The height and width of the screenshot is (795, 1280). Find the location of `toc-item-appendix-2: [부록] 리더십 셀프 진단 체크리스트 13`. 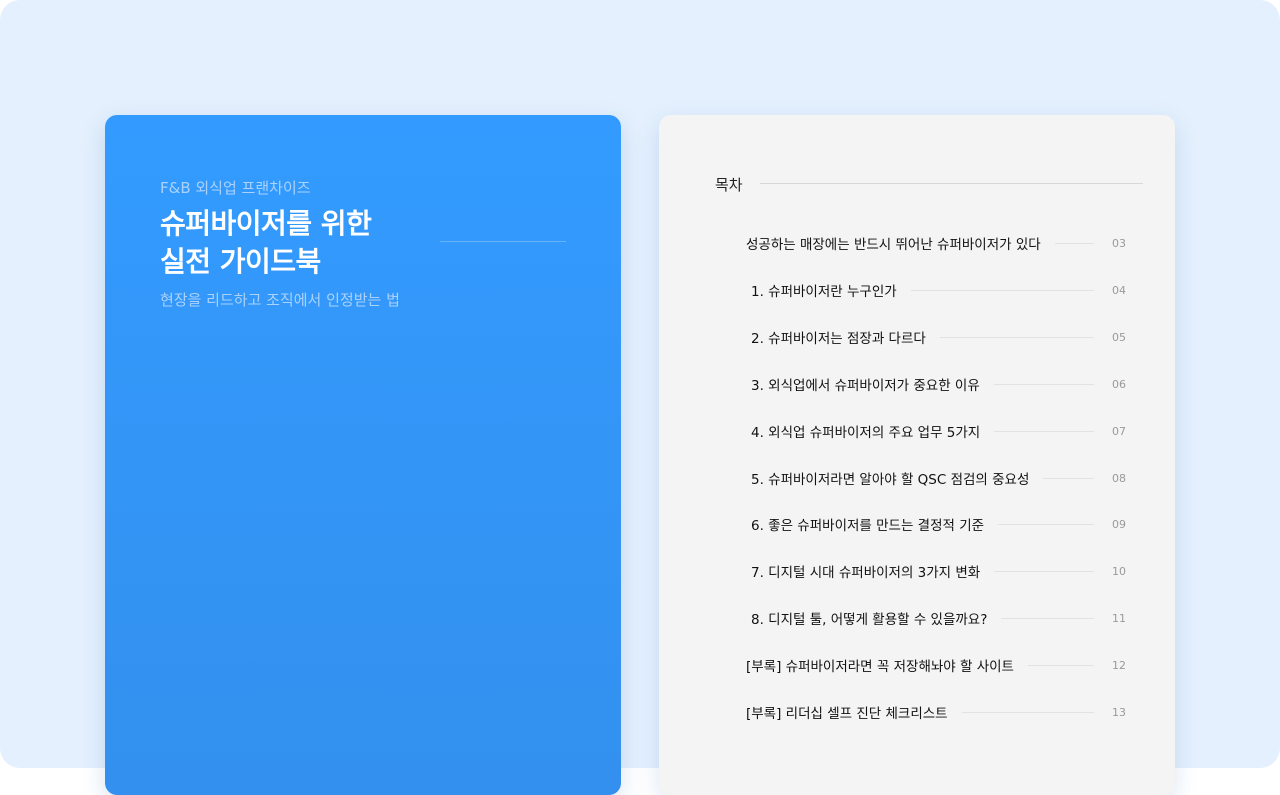

toc-item-appendix-2: [부록] 리더십 셀프 진단 체크리스트 13 is located at coordinates (936, 712).